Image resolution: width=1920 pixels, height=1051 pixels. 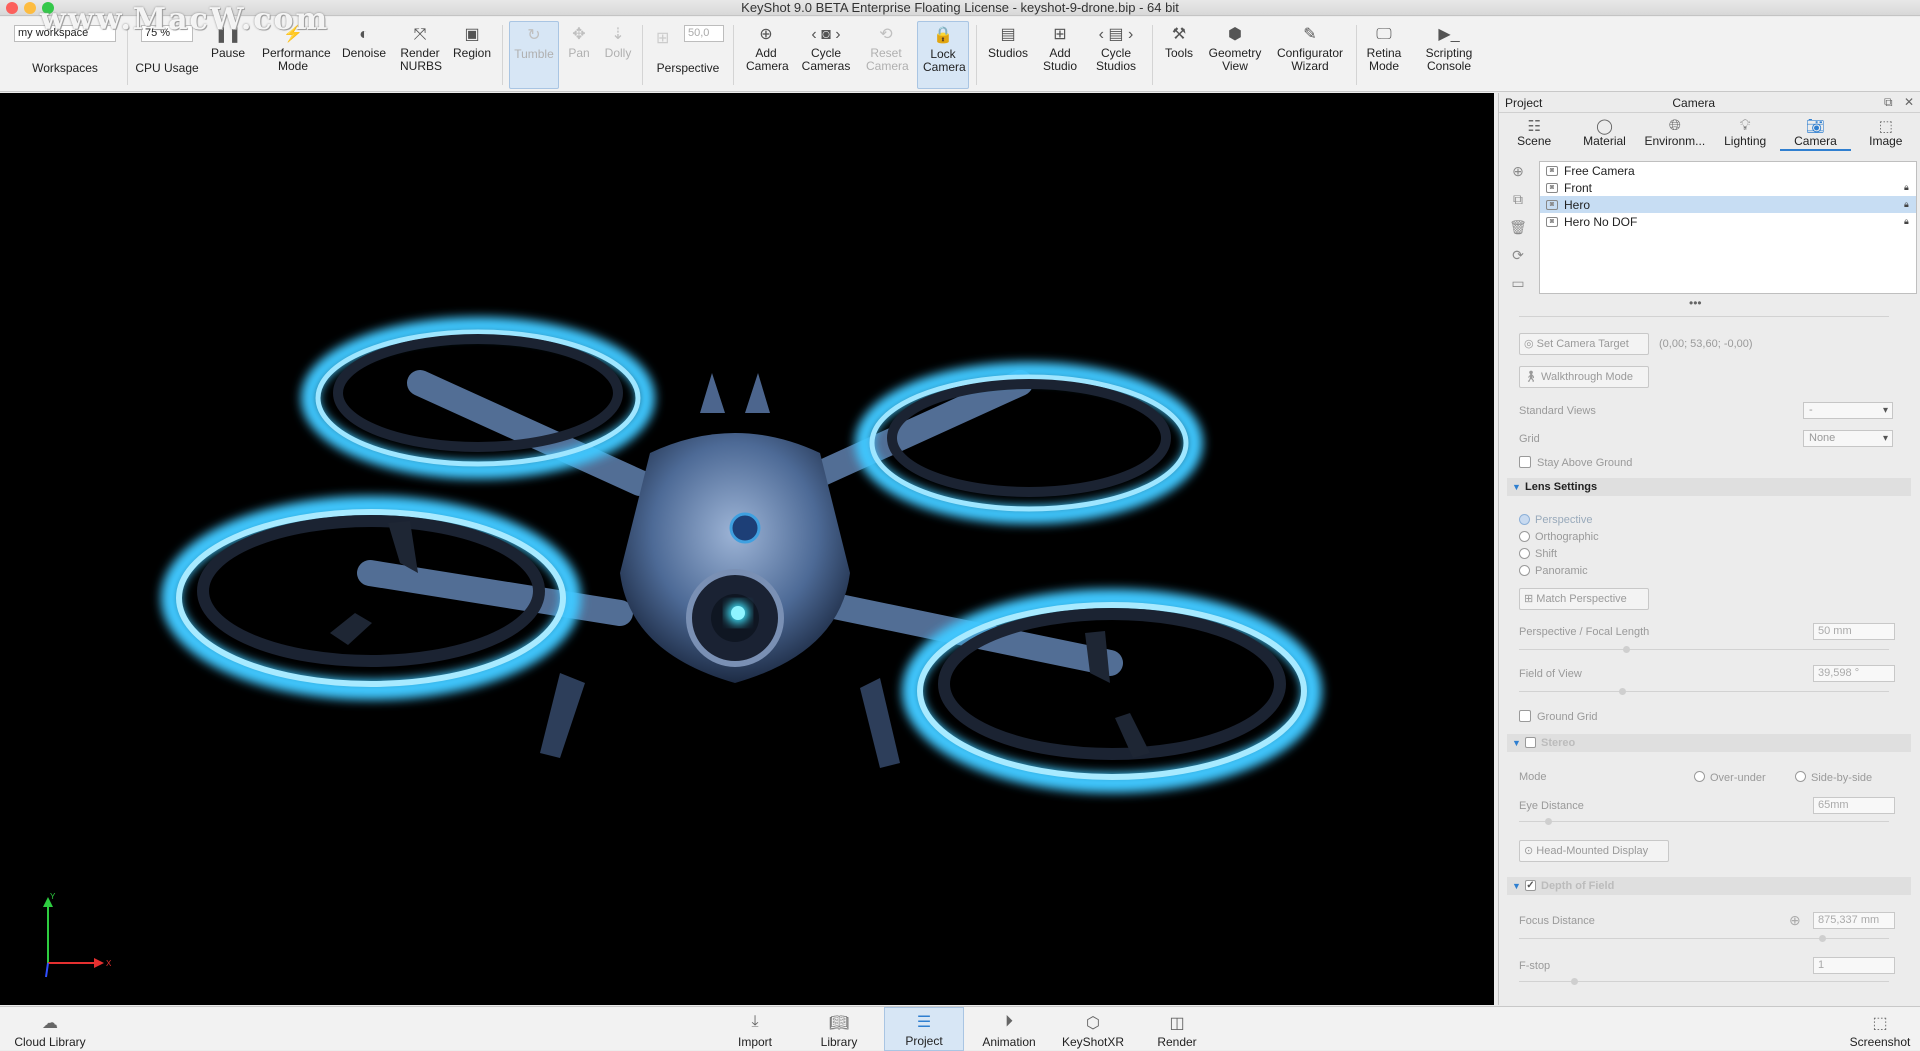 What do you see at coordinates (1880, 1023) in the screenshot?
I see `screenshot-icon: ⬚` at bounding box center [1880, 1023].